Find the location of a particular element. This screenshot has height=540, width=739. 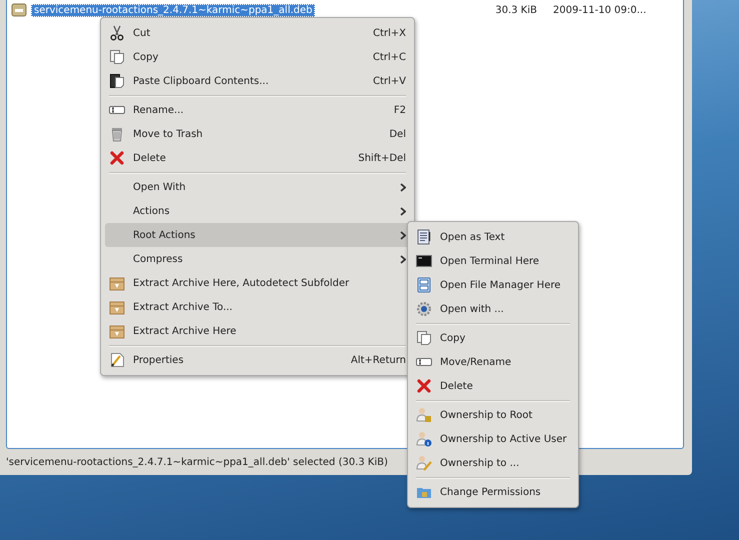

menu-item: Compress is located at coordinates (257, 259).